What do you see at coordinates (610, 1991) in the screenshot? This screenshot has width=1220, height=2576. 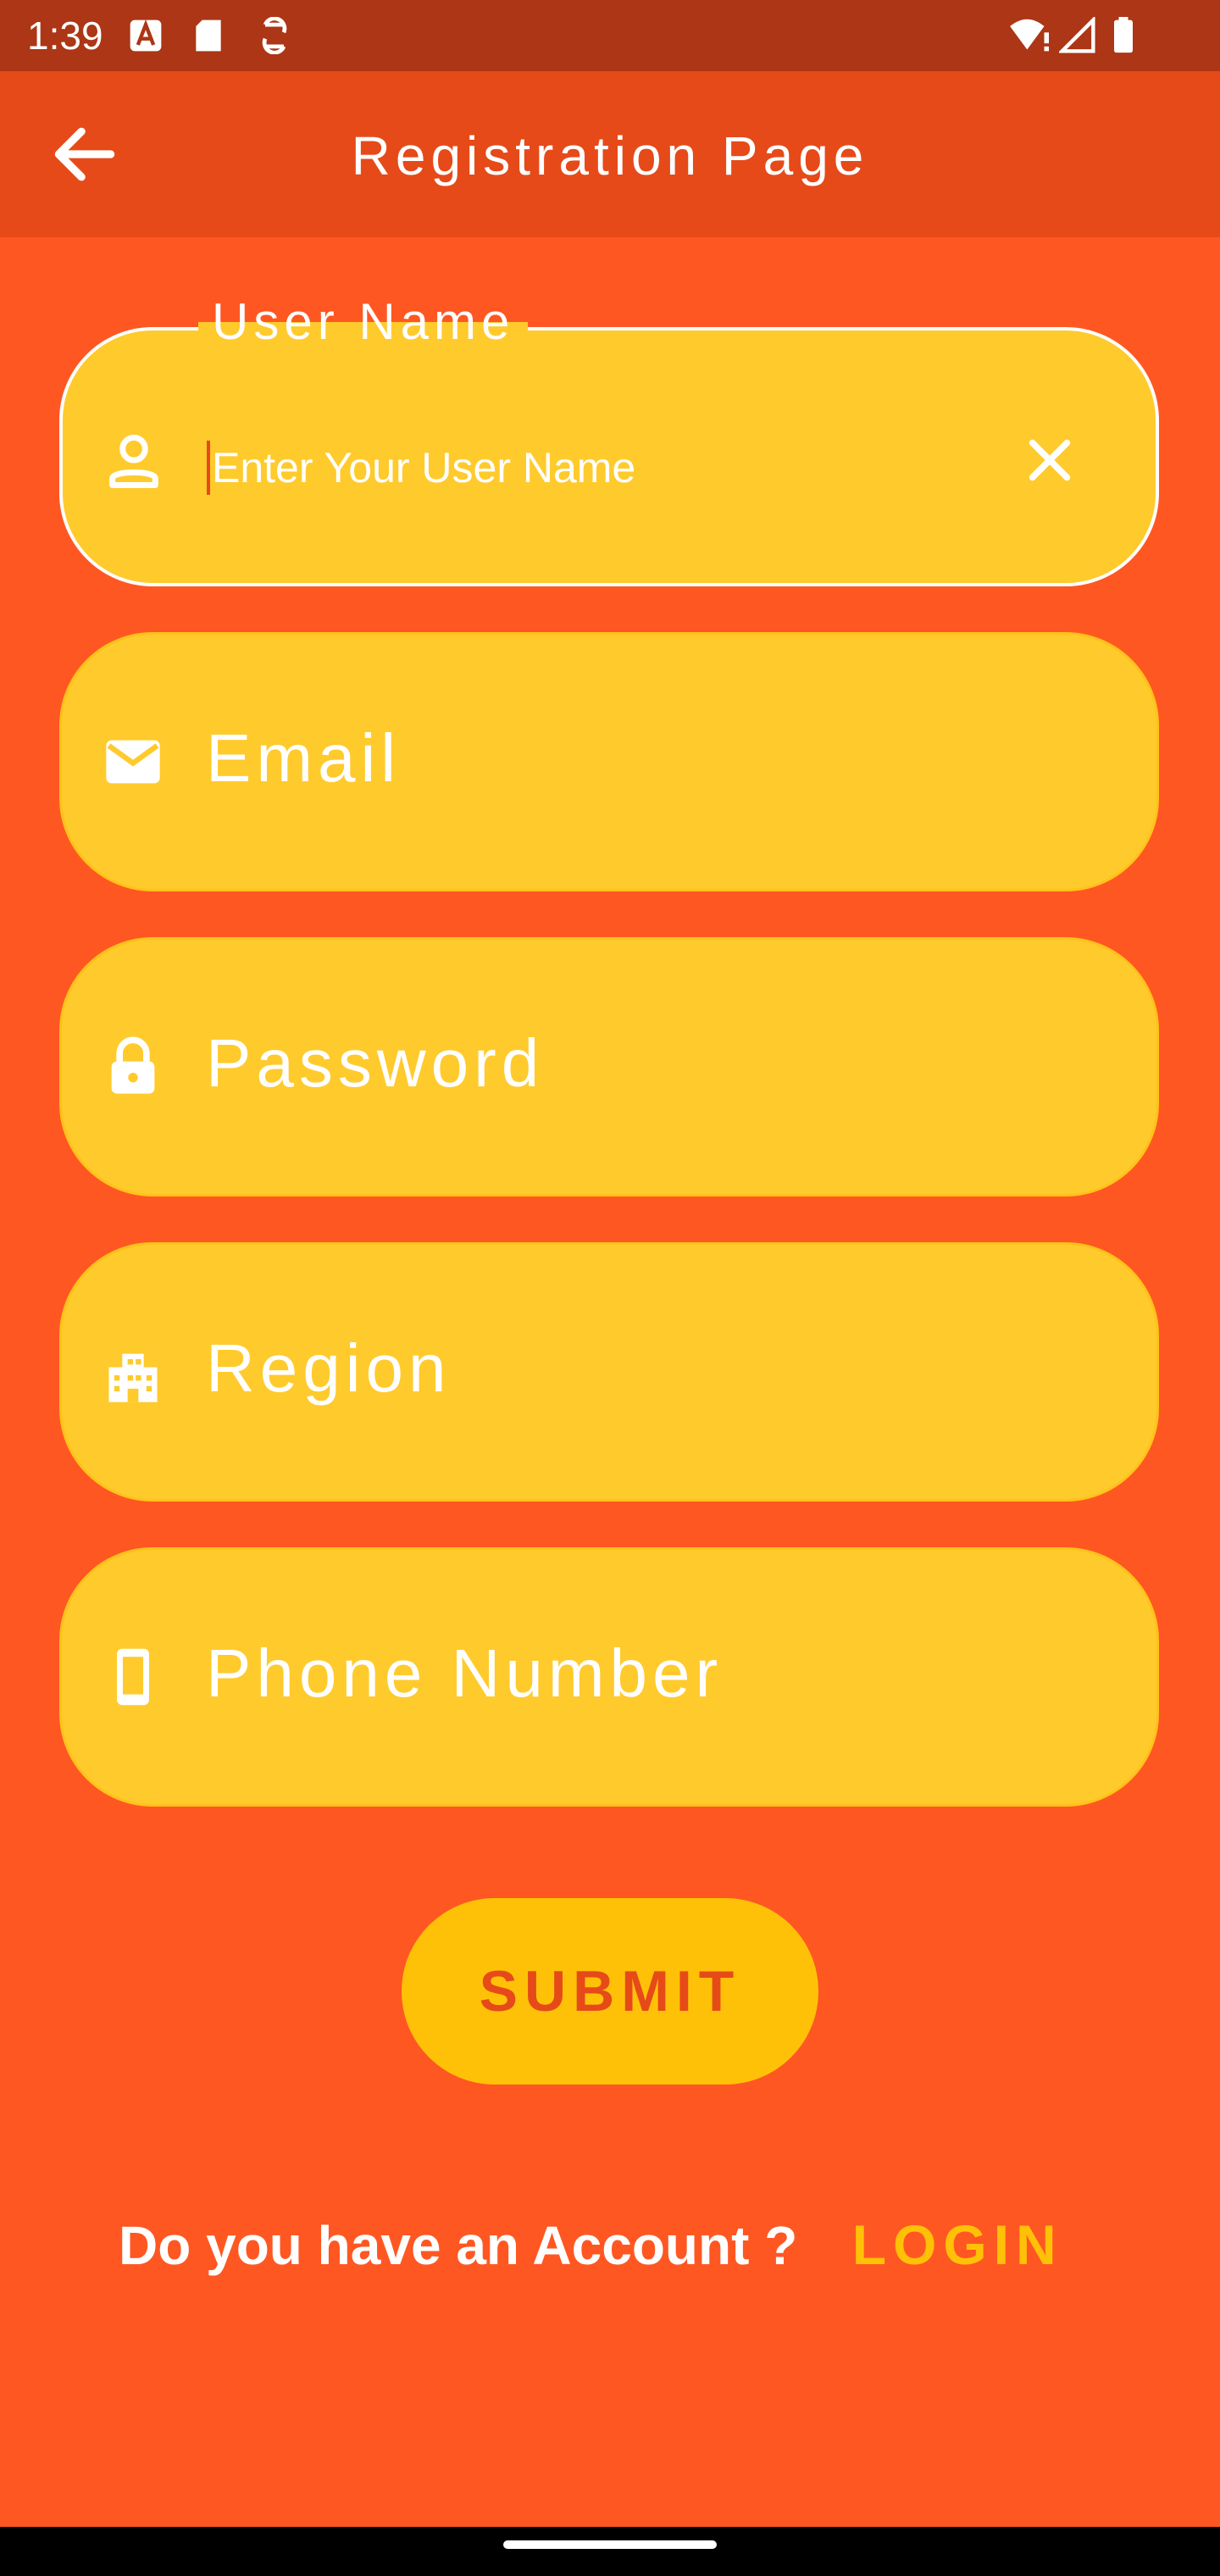 I see `submit-button: SUBMIT` at bounding box center [610, 1991].